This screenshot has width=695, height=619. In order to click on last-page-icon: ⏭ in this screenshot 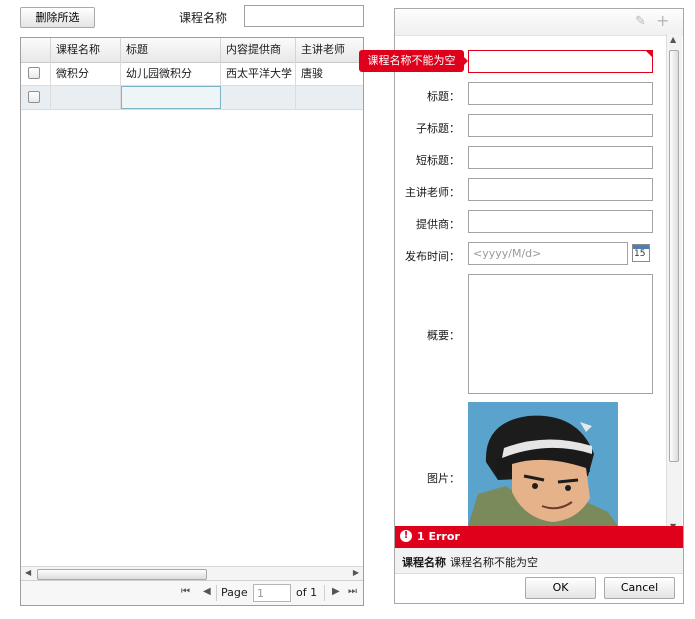, I will do `click(352, 591)`.